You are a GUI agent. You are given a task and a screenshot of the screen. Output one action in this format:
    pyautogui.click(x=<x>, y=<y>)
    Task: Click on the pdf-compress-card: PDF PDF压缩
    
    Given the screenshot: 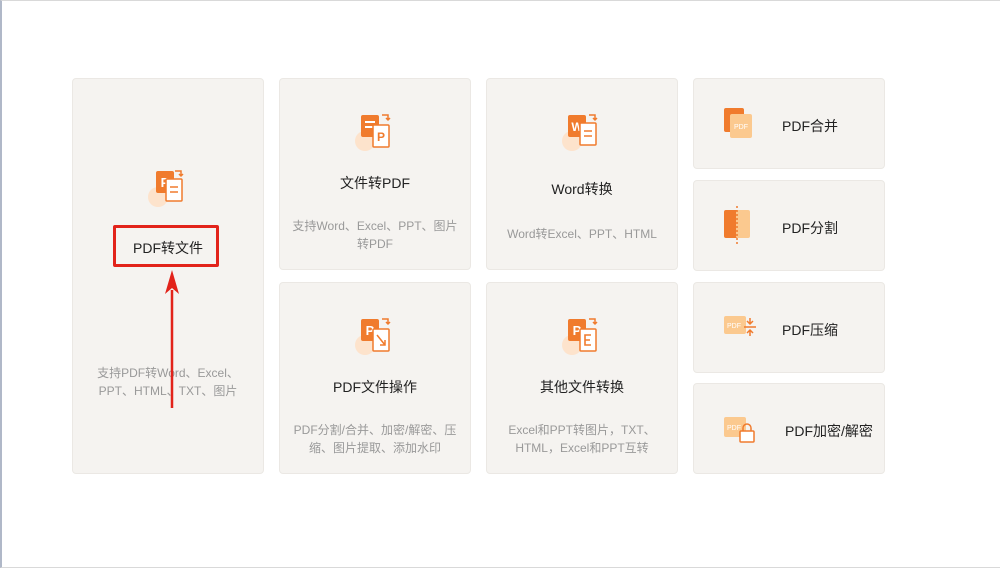 What is the action you would take?
    pyautogui.click(x=789, y=327)
    